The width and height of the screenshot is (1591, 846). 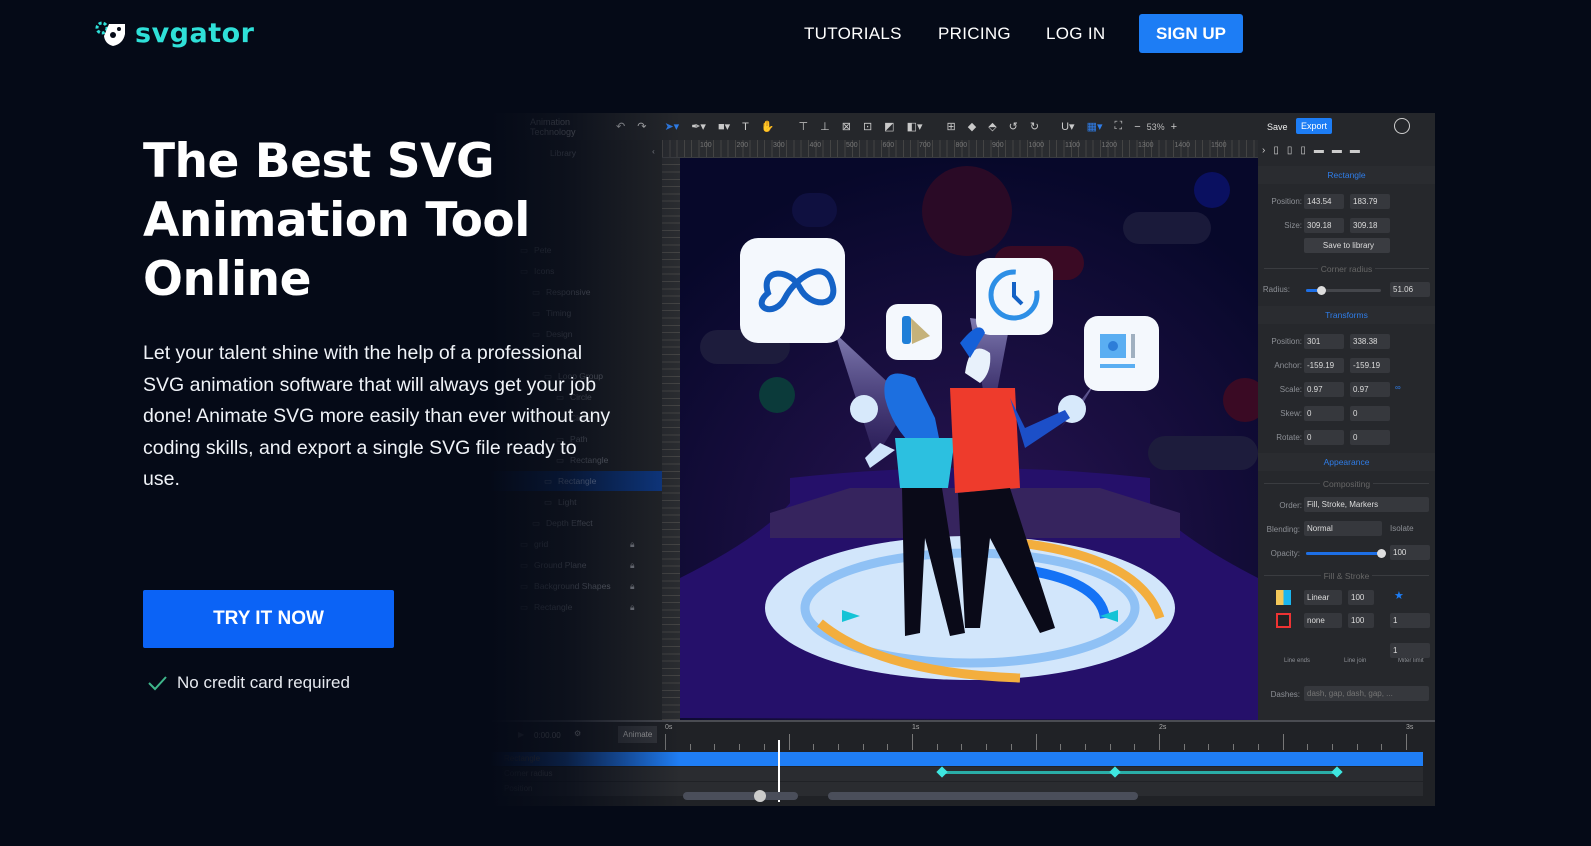 I want to click on nav-login: LOG IN, so click(x=1075, y=34).